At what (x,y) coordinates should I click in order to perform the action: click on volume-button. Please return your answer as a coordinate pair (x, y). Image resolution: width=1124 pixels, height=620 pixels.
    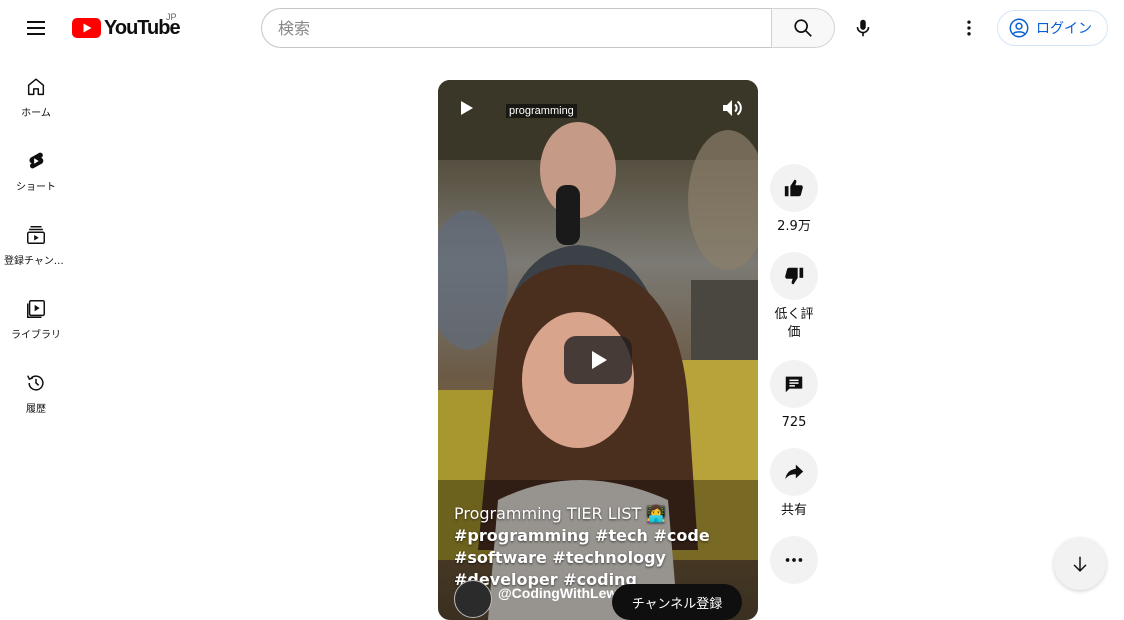
    Looking at the image, I should click on (732, 110).